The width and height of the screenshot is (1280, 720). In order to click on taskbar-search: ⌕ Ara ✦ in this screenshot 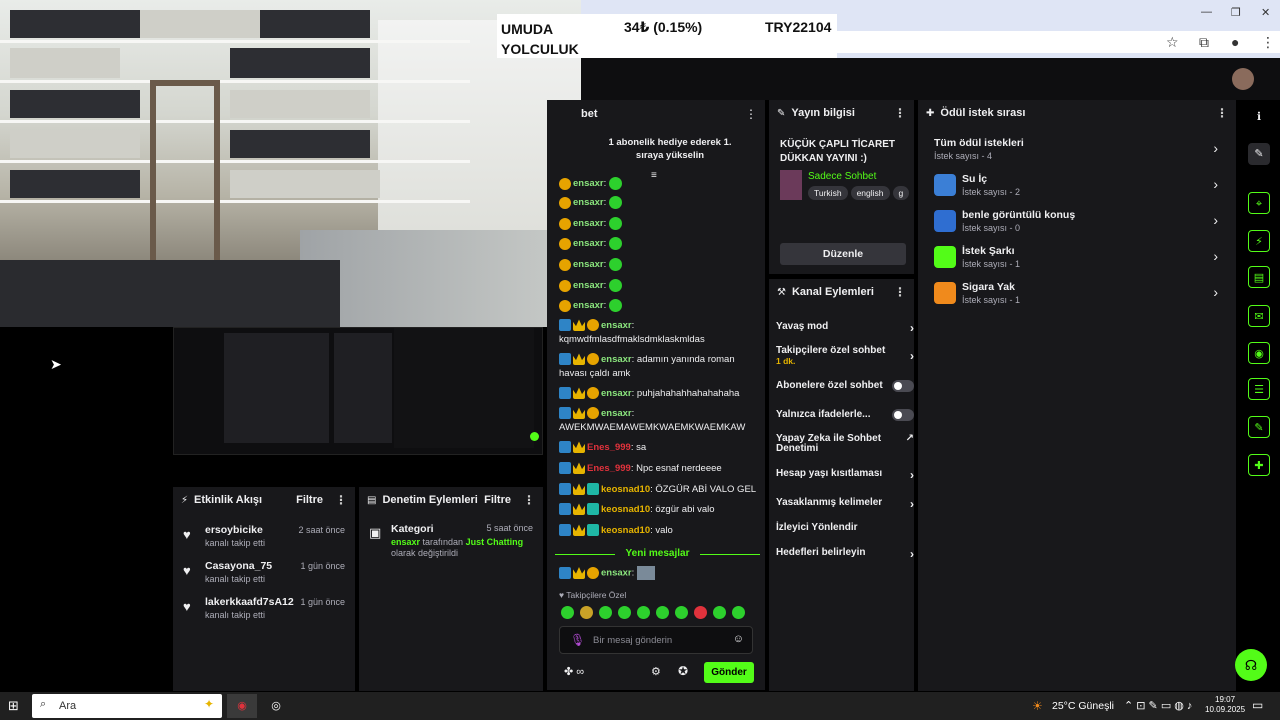, I will do `click(127, 706)`.